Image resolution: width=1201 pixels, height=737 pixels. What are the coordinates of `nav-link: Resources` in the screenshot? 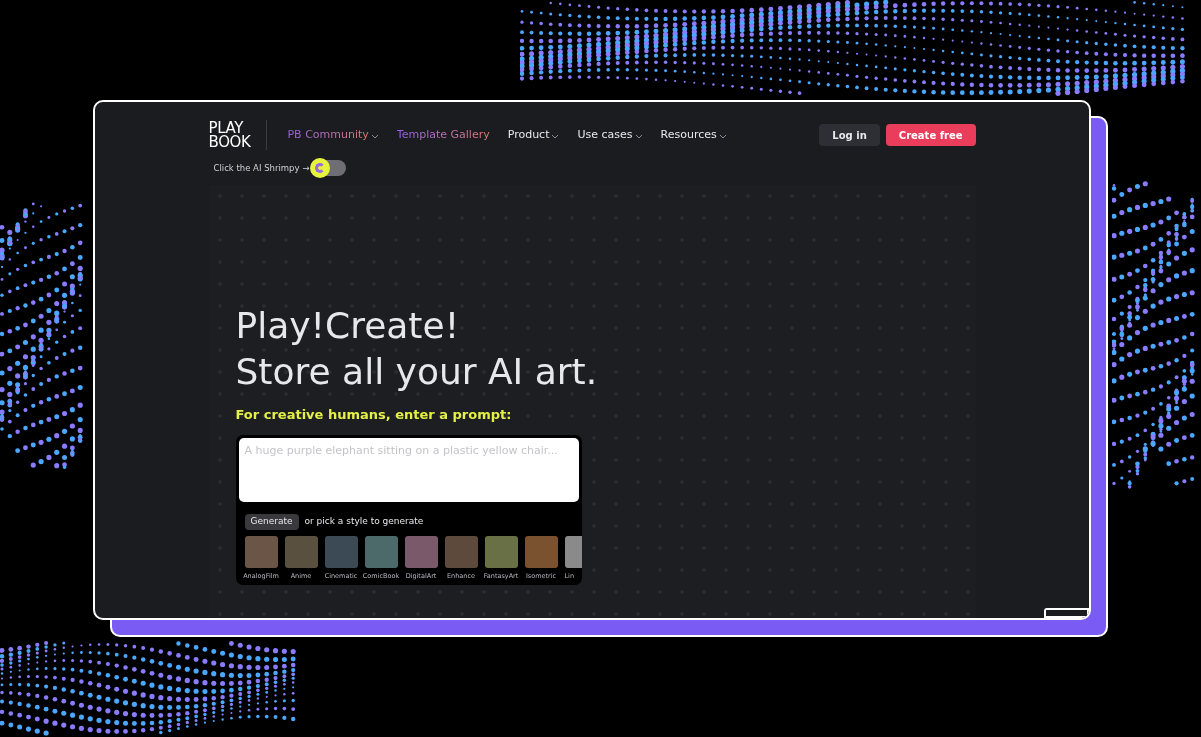 It's located at (688, 135).